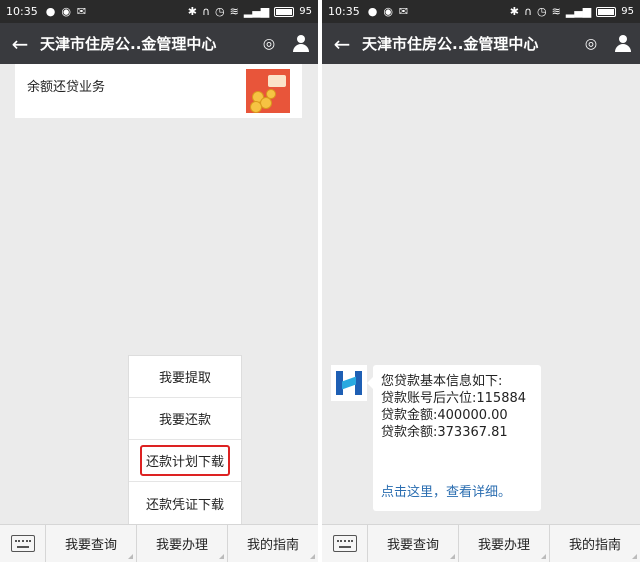 The width and height of the screenshot is (640, 562). Describe the element at coordinates (446, 492) in the screenshot. I see `details-link: 点击这里，查看详细。` at that location.